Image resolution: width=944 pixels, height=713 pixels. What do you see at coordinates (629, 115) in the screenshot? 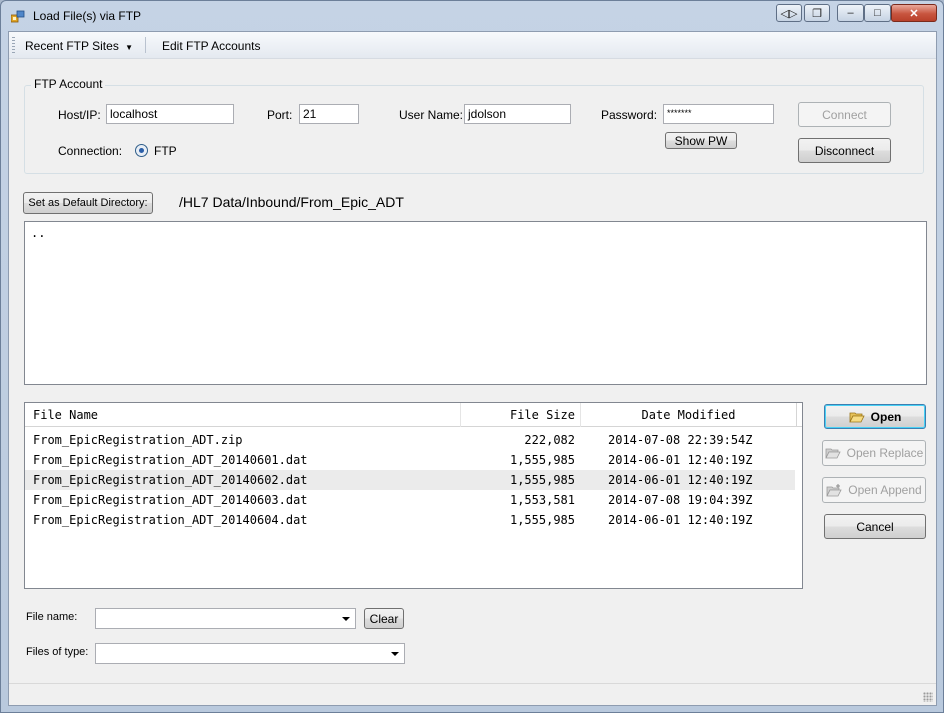
I see `password-label: Password:` at bounding box center [629, 115].